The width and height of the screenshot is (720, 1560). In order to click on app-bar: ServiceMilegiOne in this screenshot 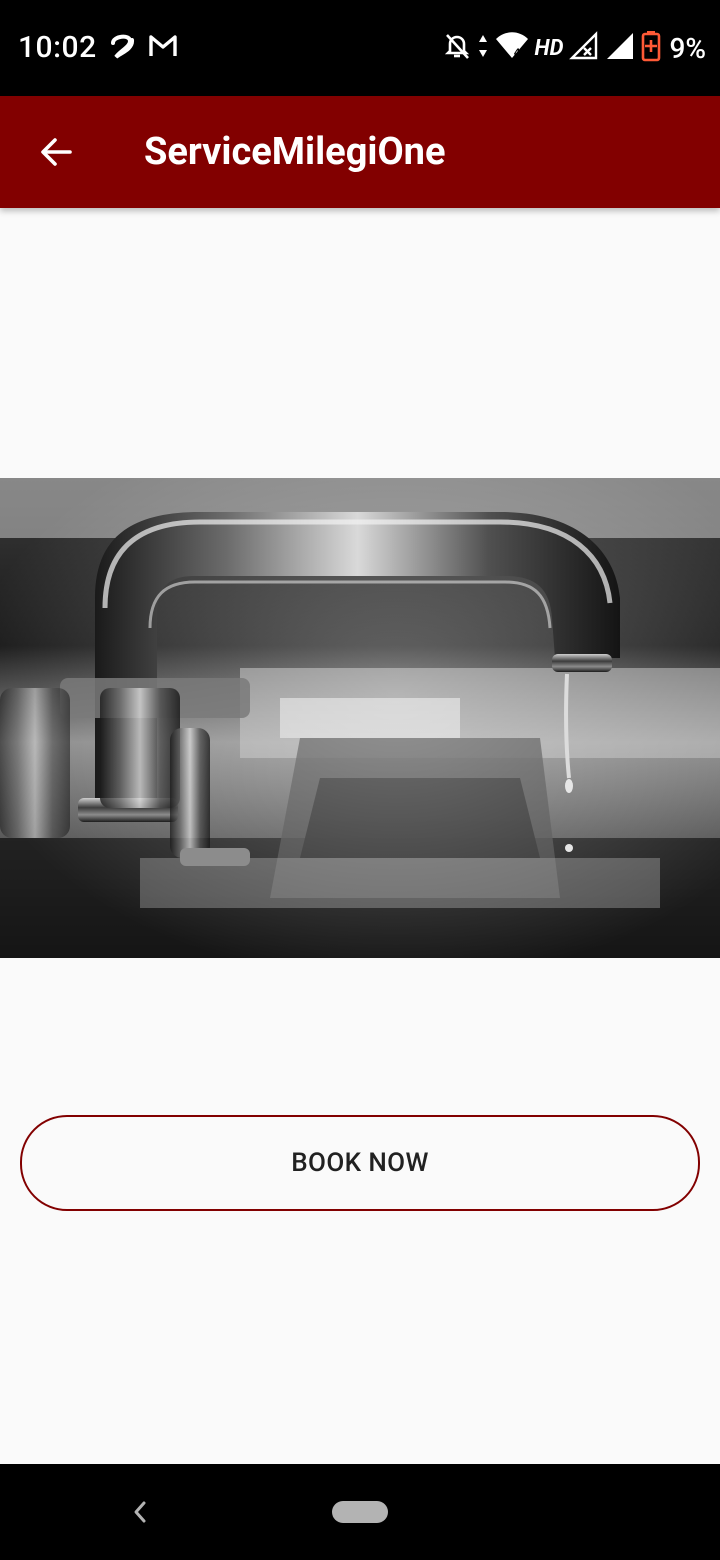, I will do `click(360, 152)`.